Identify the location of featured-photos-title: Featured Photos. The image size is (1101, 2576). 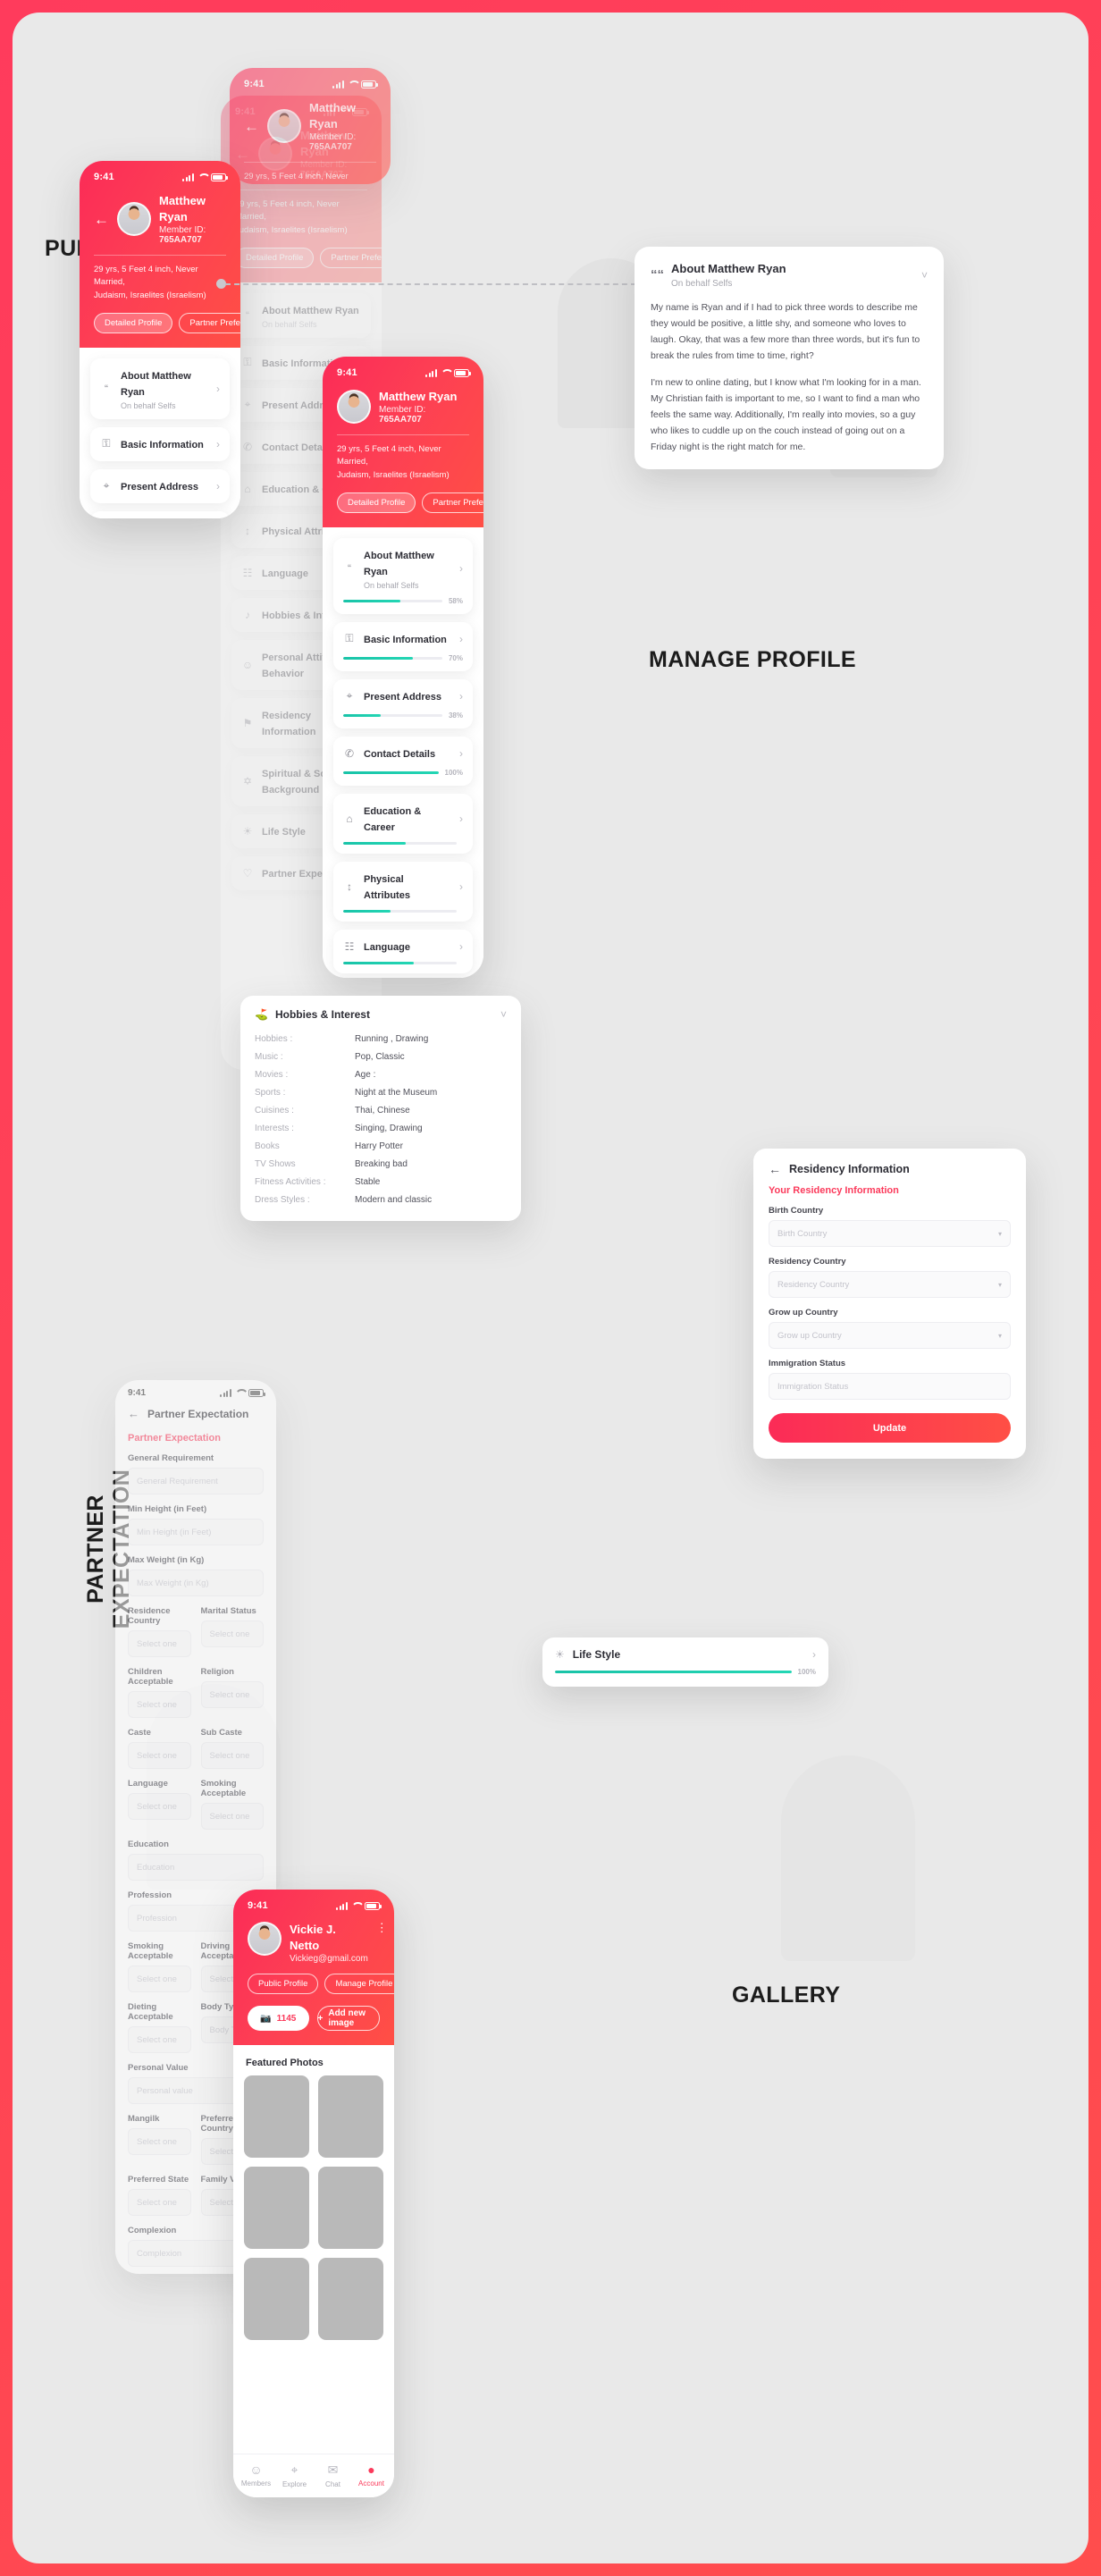
(285, 2063).